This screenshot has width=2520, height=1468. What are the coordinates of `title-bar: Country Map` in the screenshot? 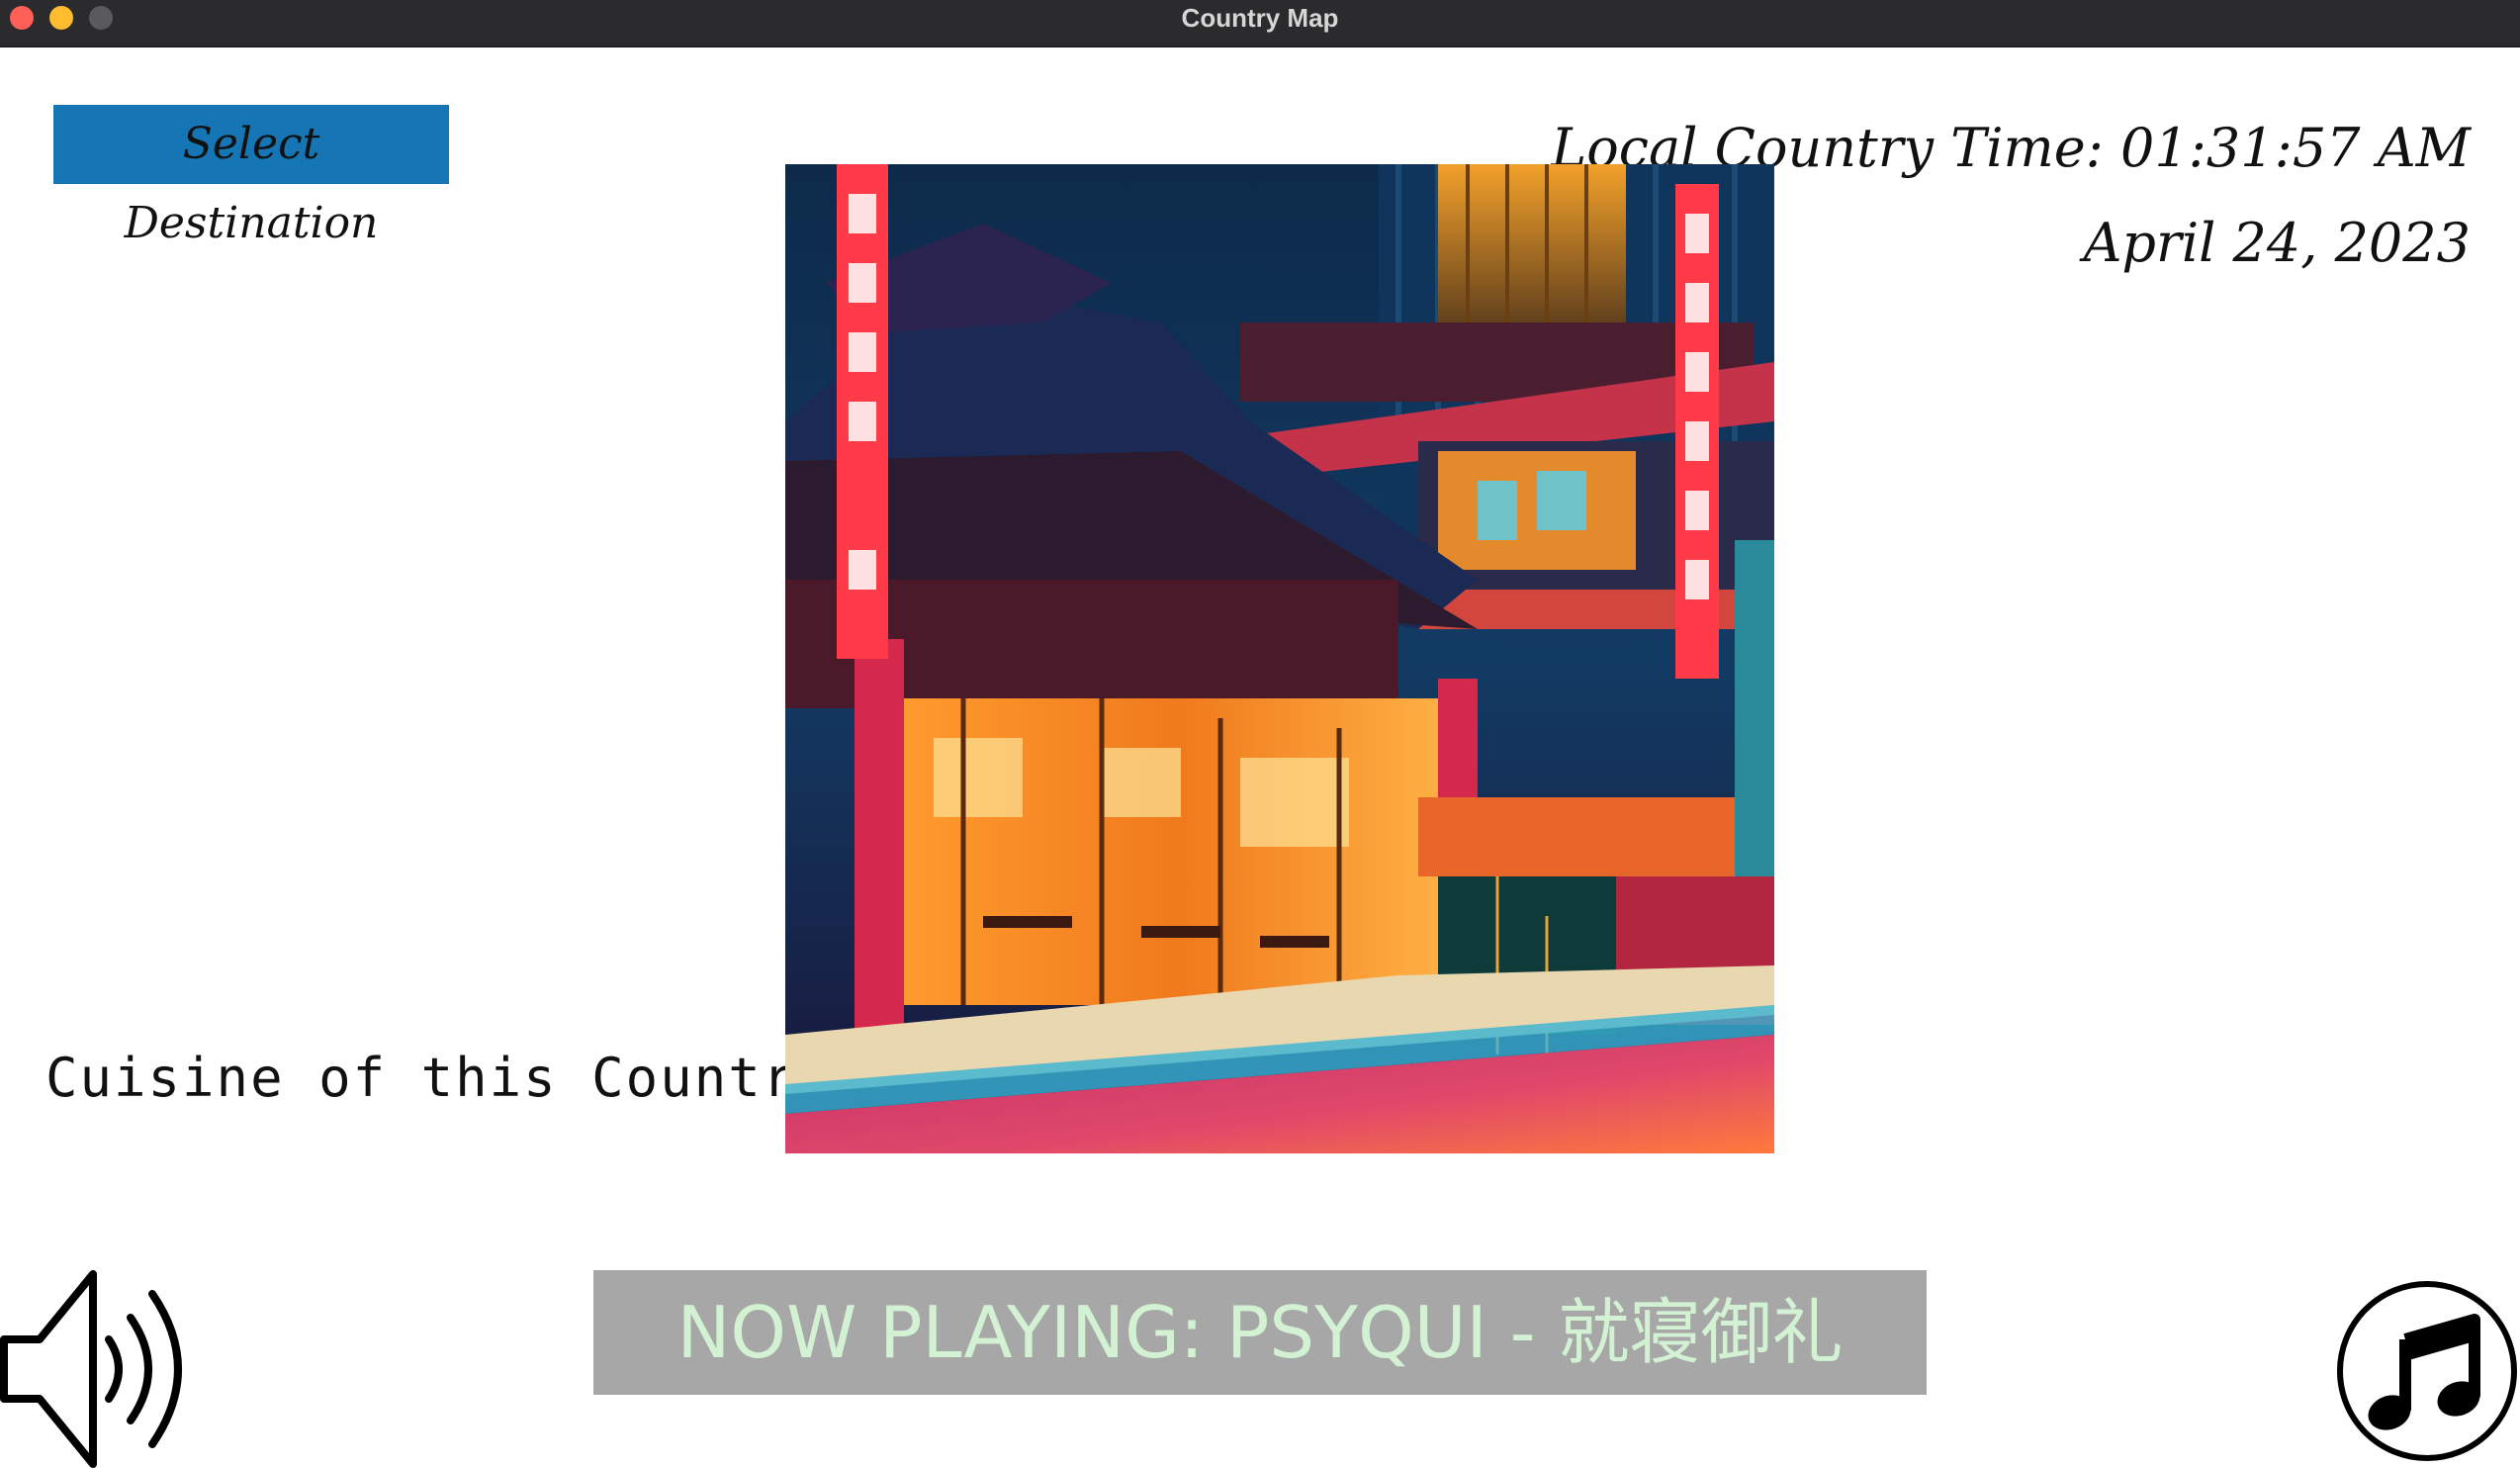 It's located at (1260, 23).